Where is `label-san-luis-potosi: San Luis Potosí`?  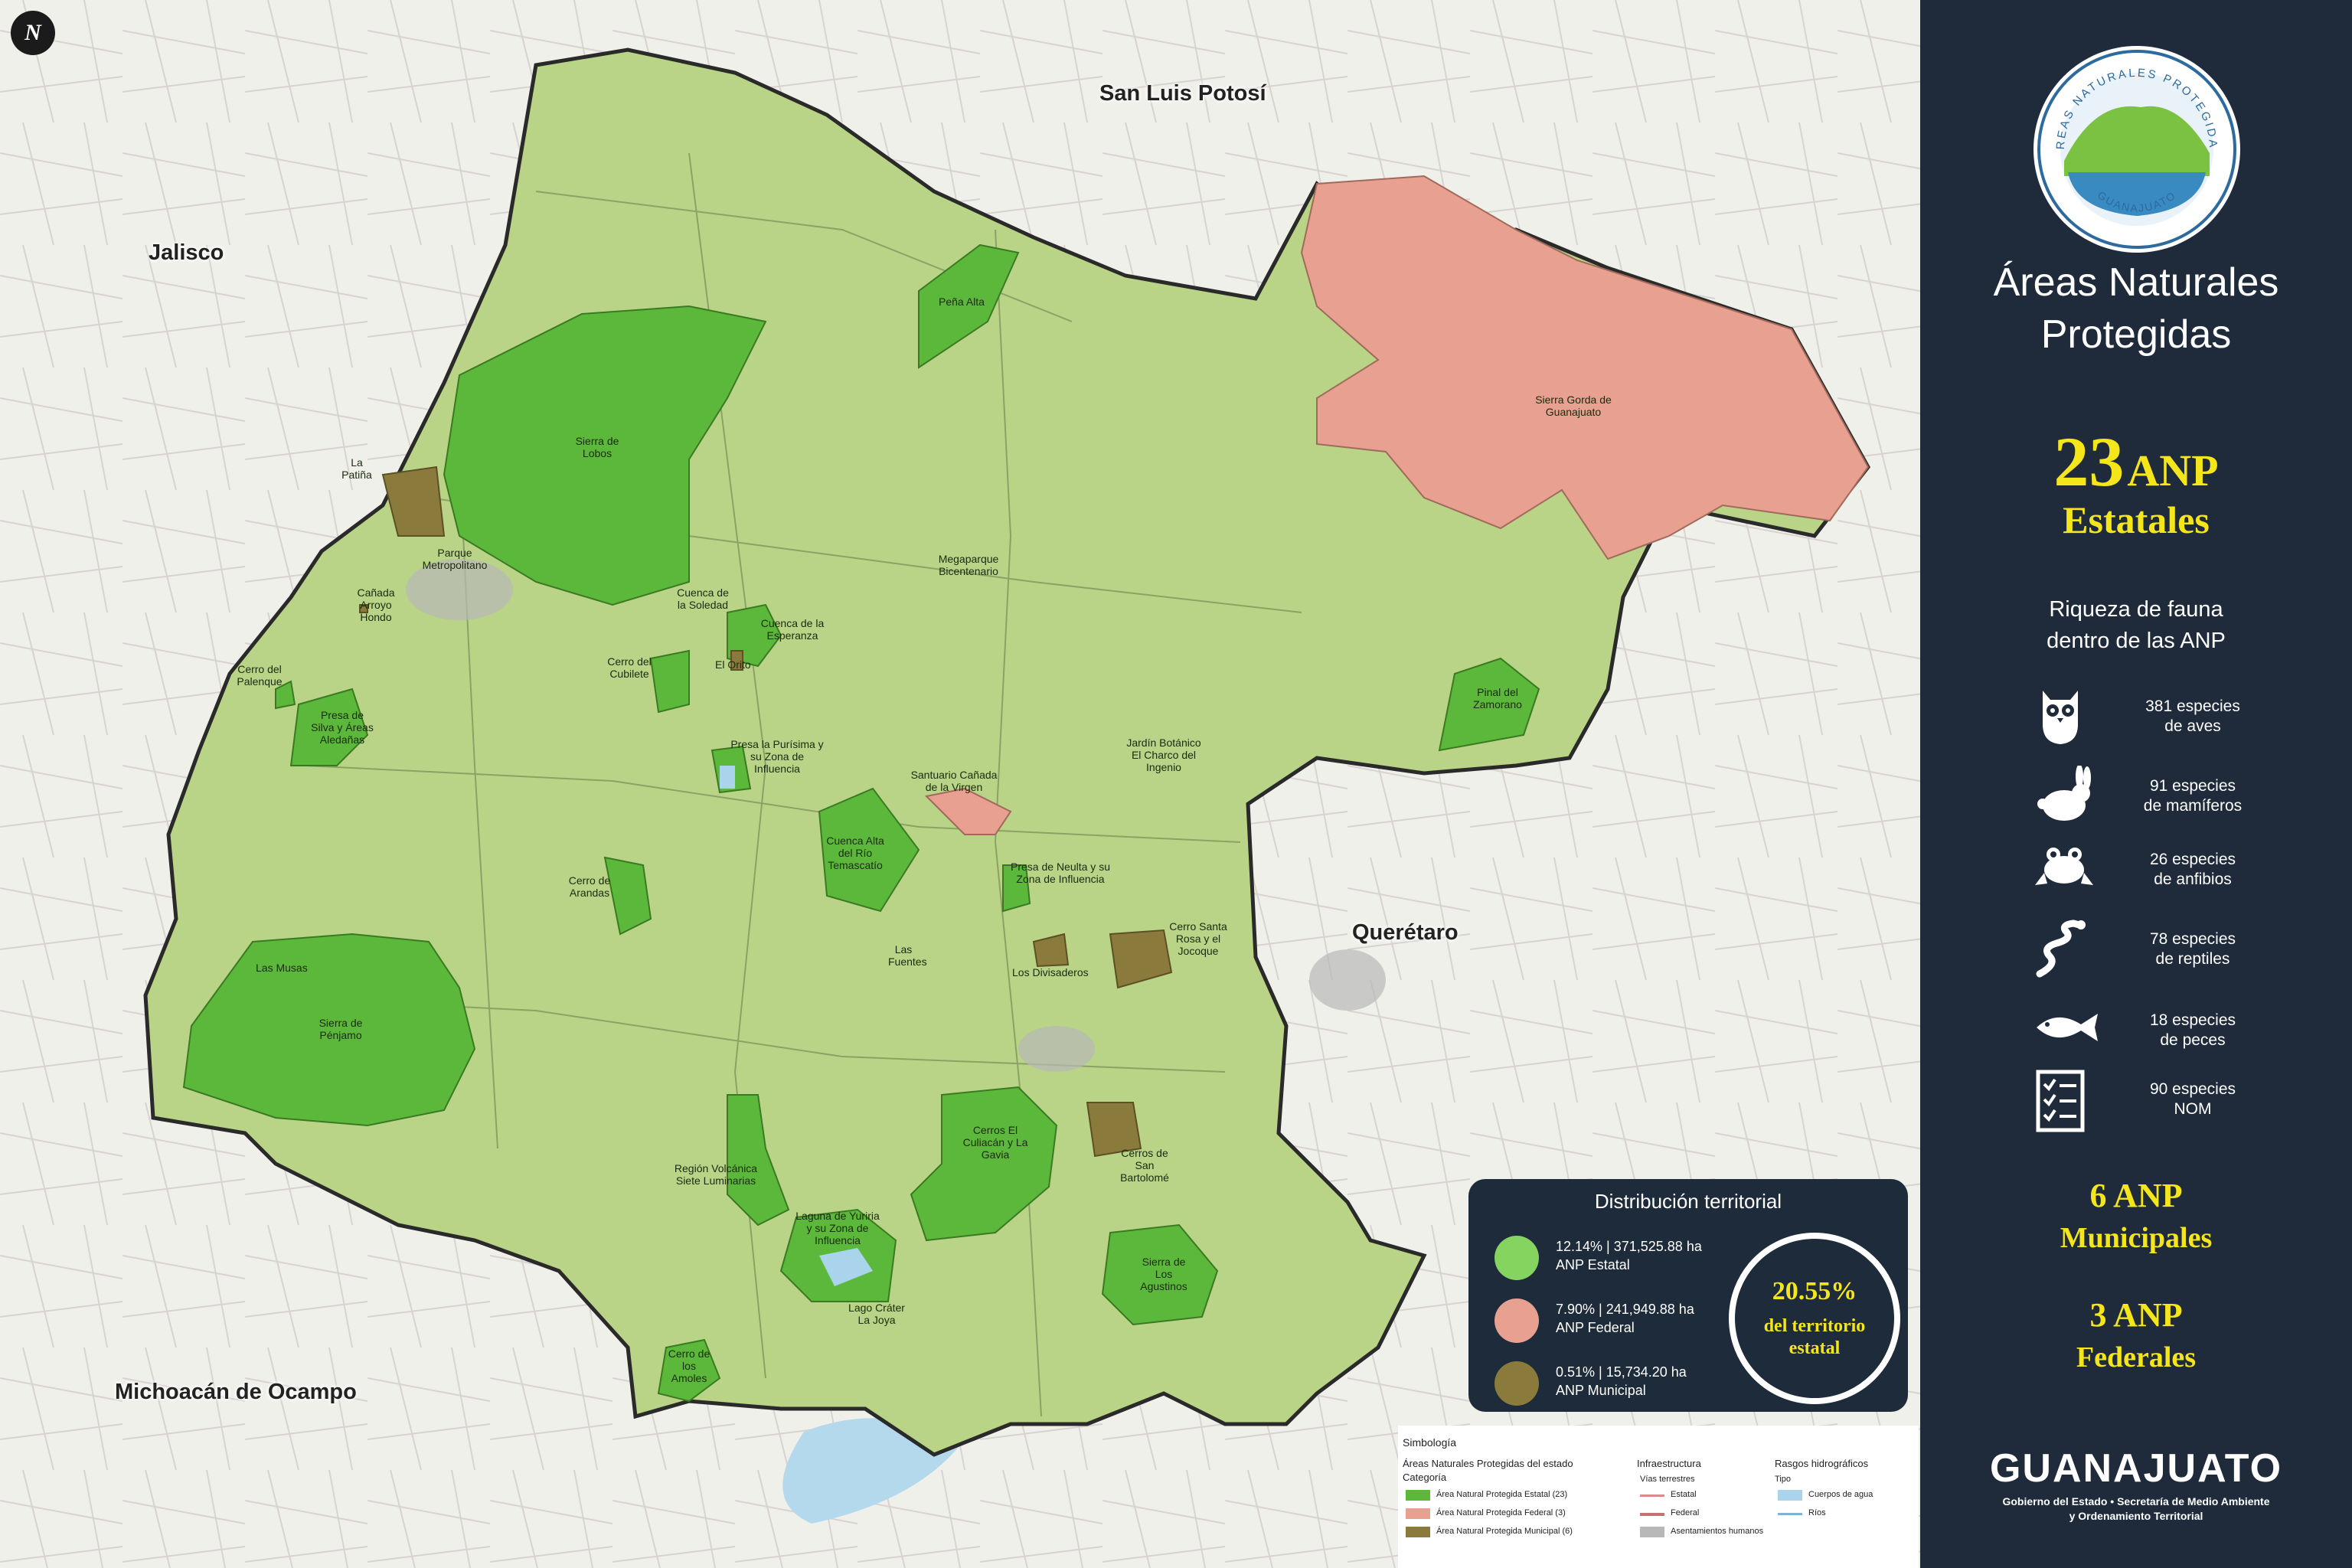
label-san-luis-potosi: San Luis Potosí is located at coordinates (1182, 93).